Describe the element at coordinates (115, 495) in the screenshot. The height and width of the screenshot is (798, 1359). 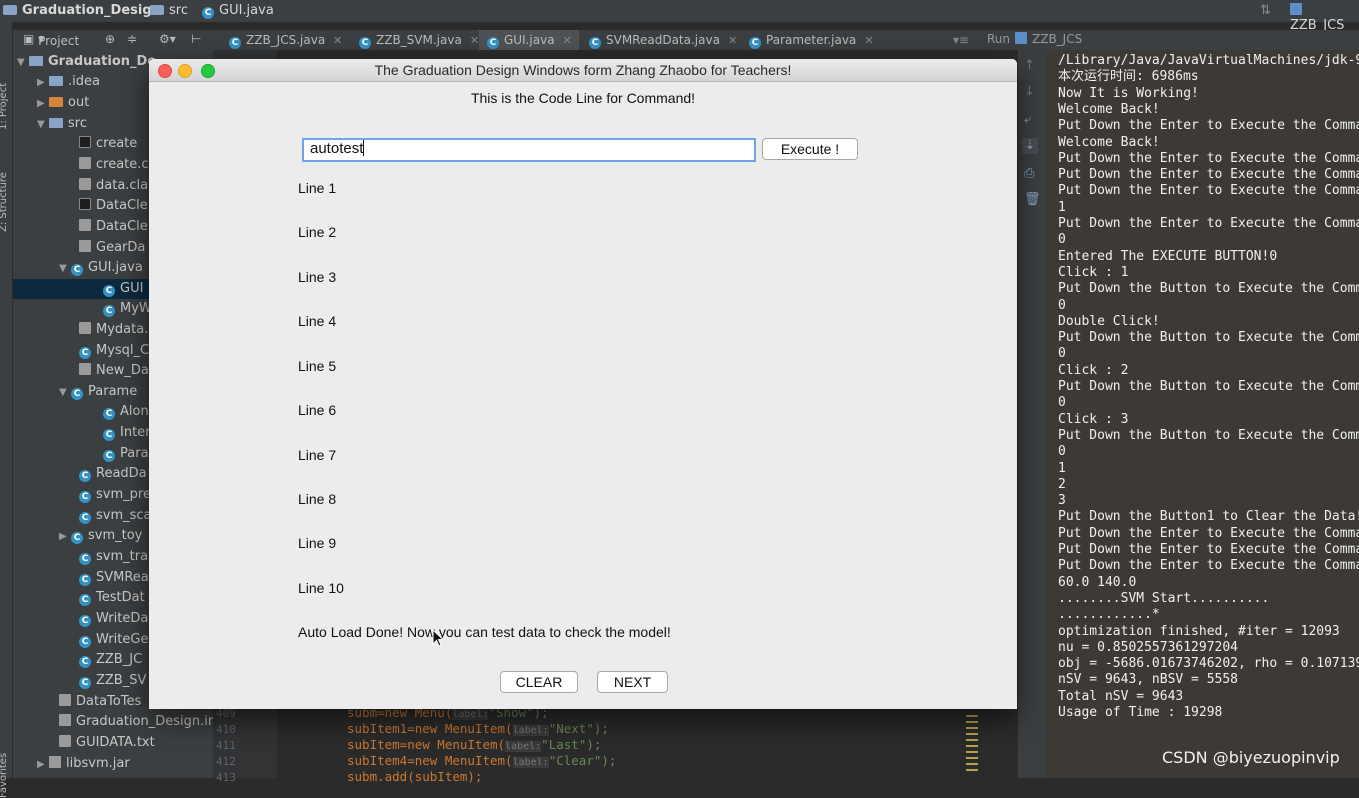
I see `tree-node-class: Csvm_pre` at that location.